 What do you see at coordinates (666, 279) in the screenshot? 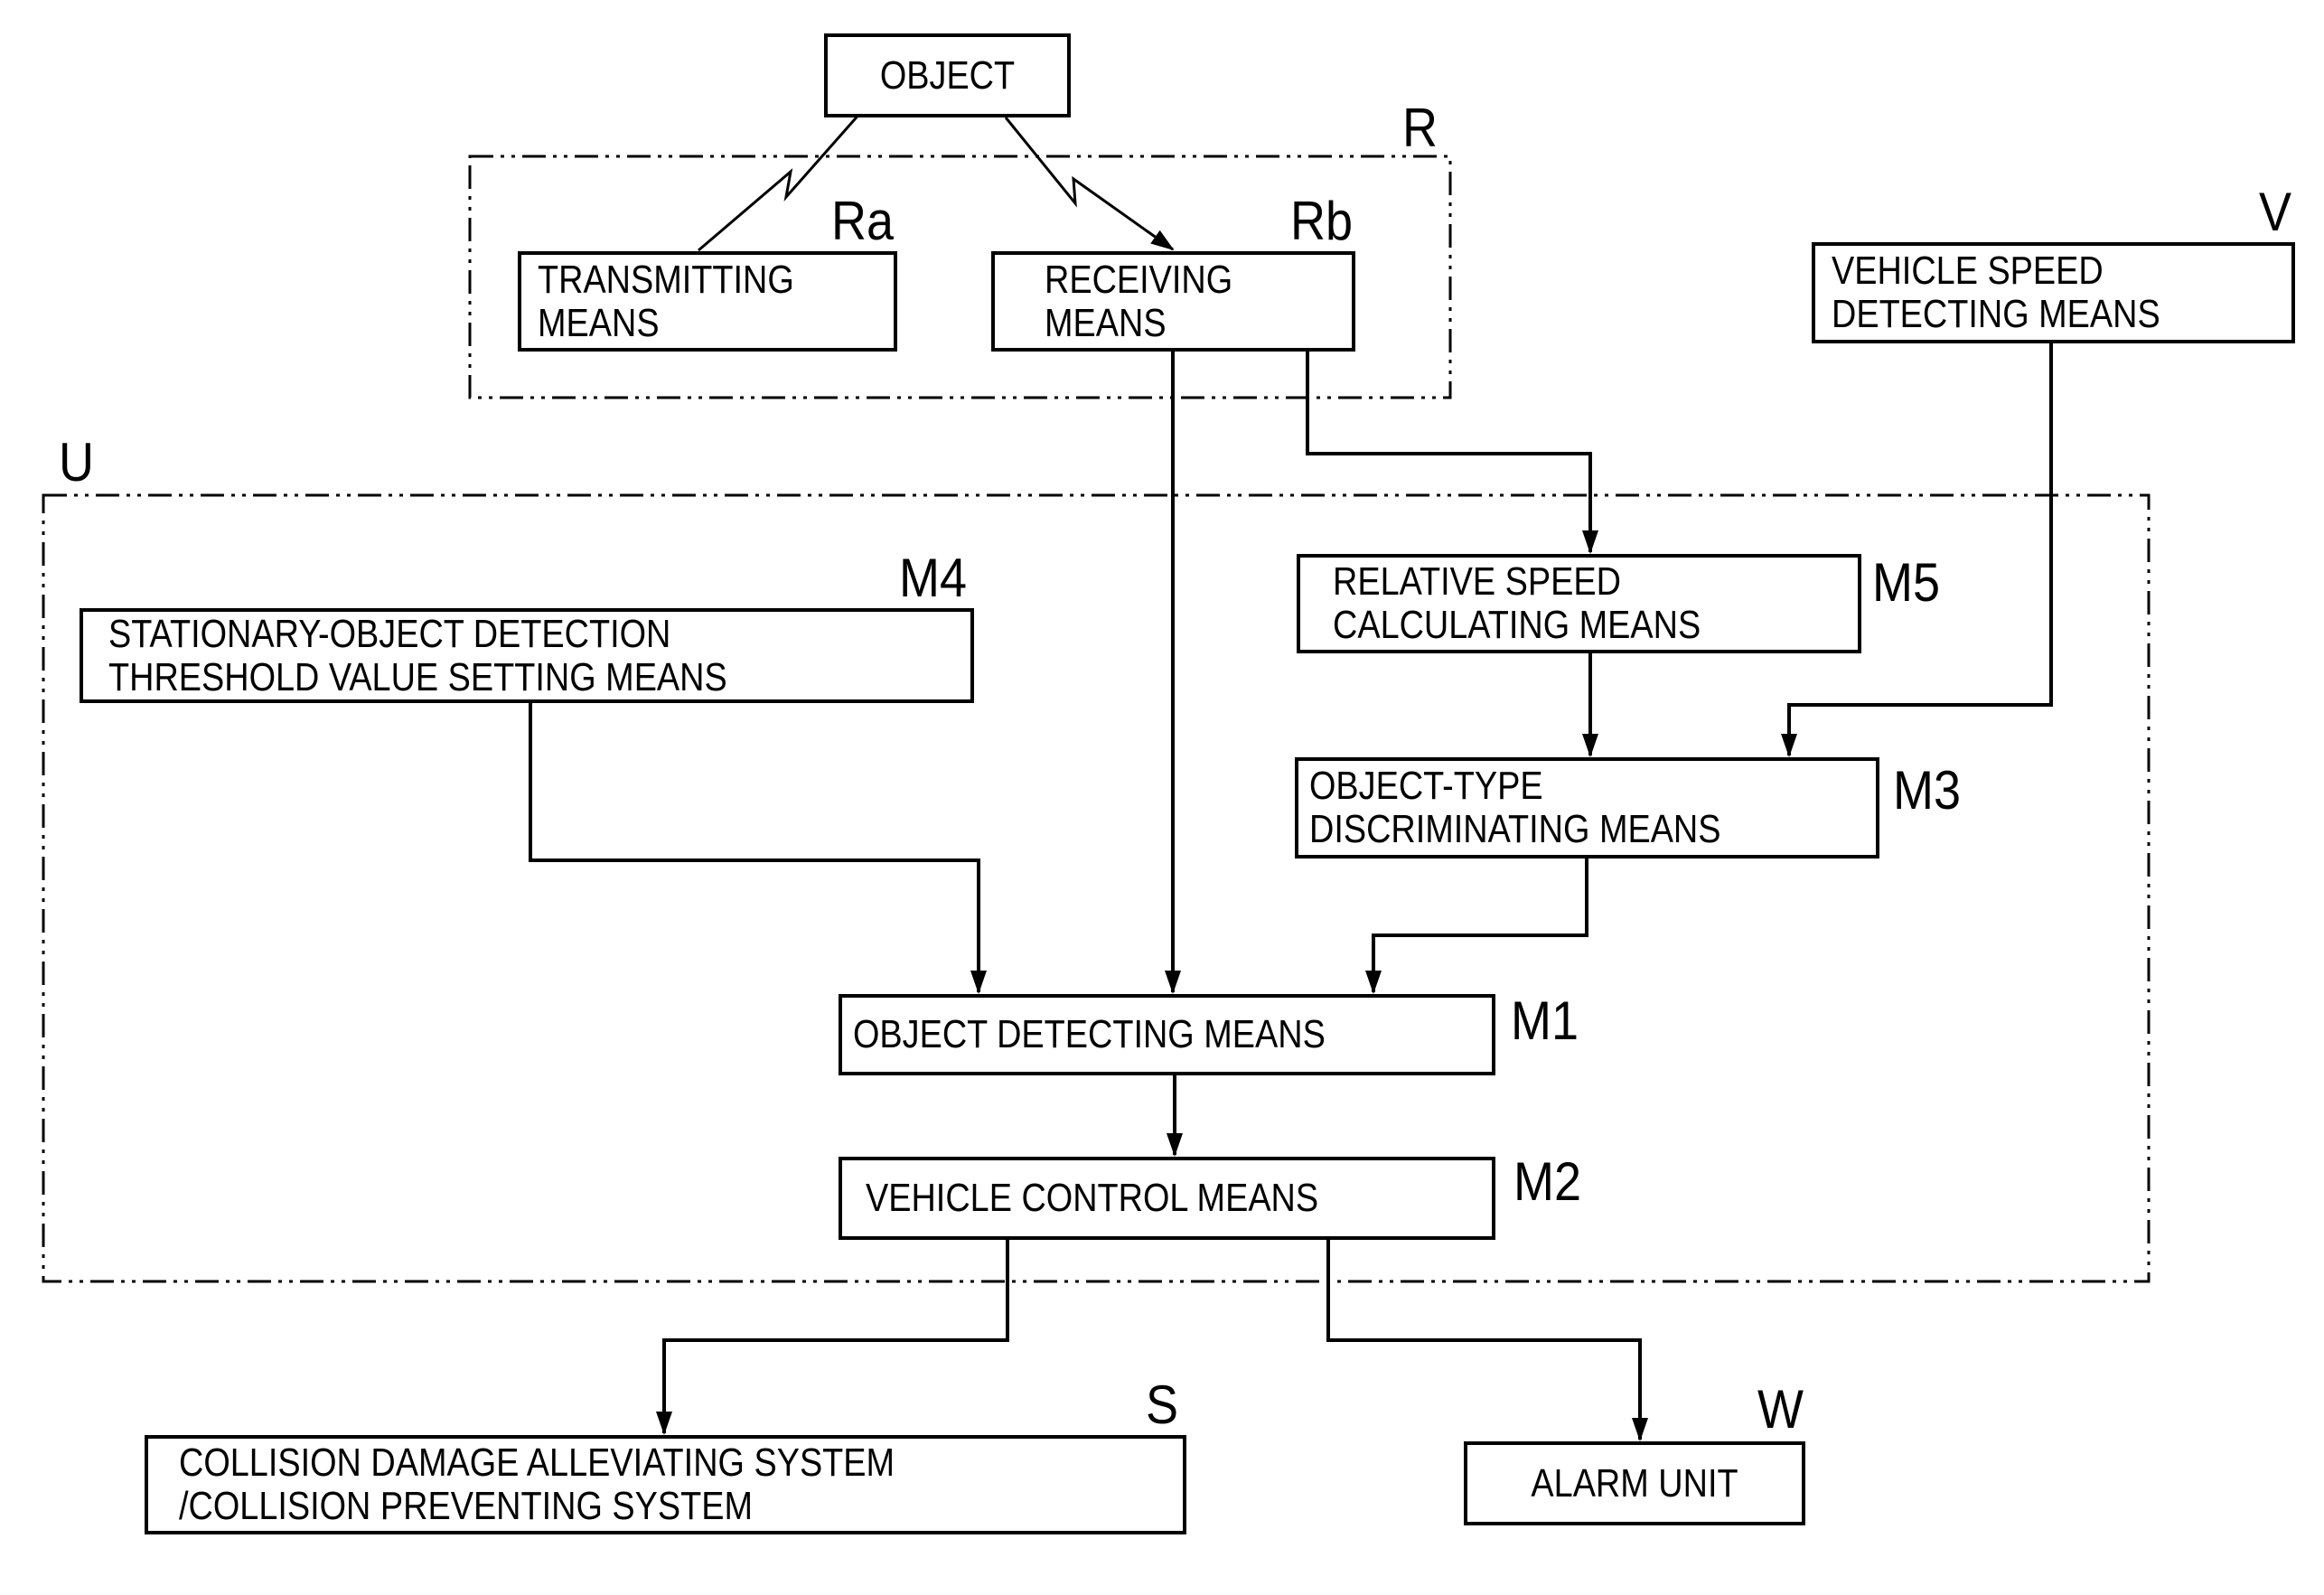
I see `transmitting-means-line-1: TRANSMITTING` at bounding box center [666, 279].